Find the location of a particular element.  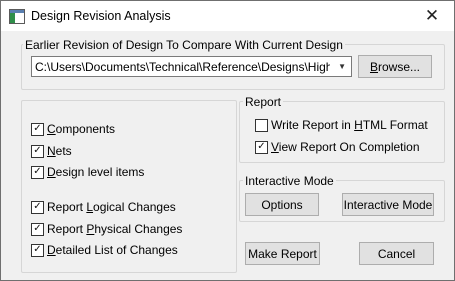

physical-changes-label: Report Physical Changes is located at coordinates (115, 229).